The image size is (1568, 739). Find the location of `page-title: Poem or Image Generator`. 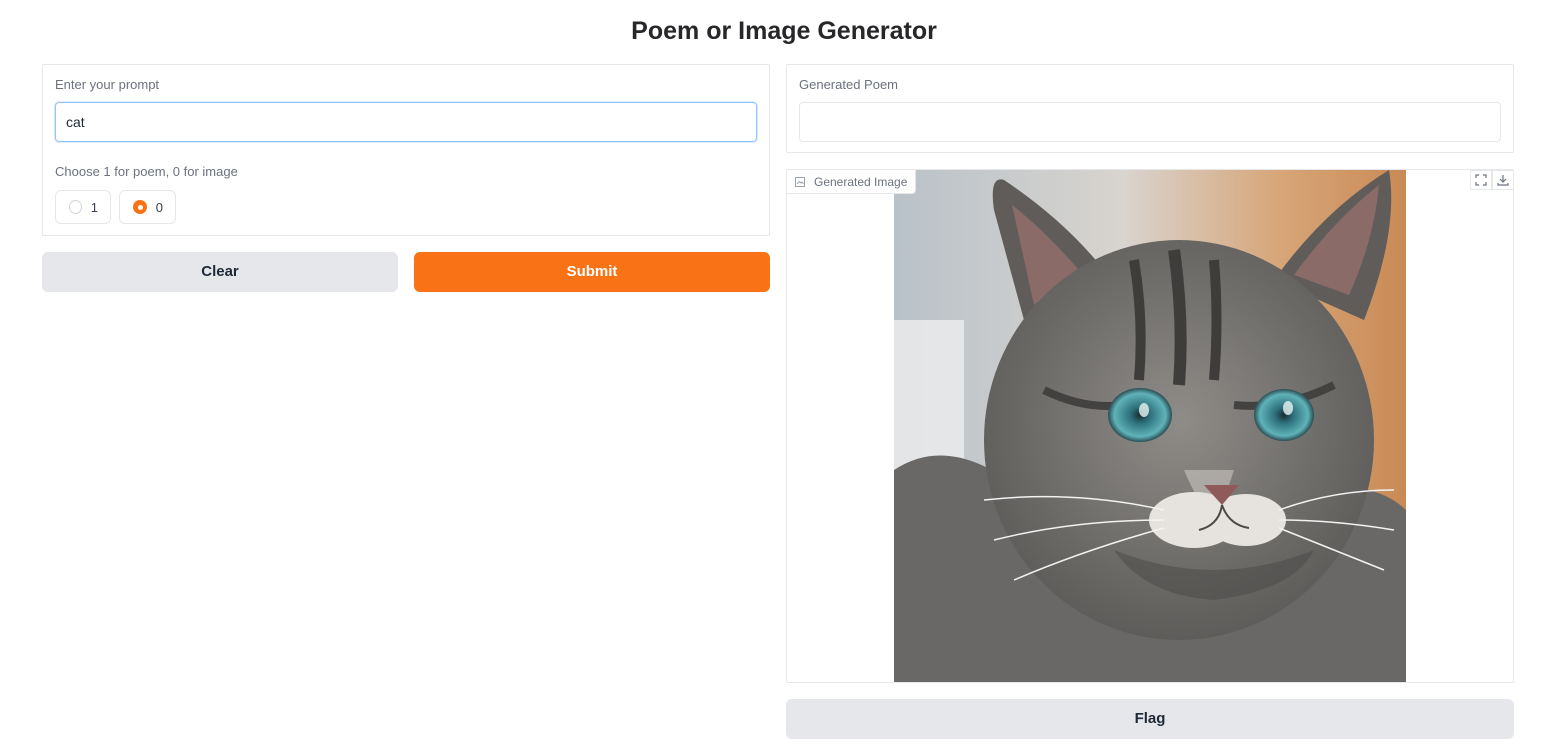

page-title: Poem or Image Generator is located at coordinates (784, 31).